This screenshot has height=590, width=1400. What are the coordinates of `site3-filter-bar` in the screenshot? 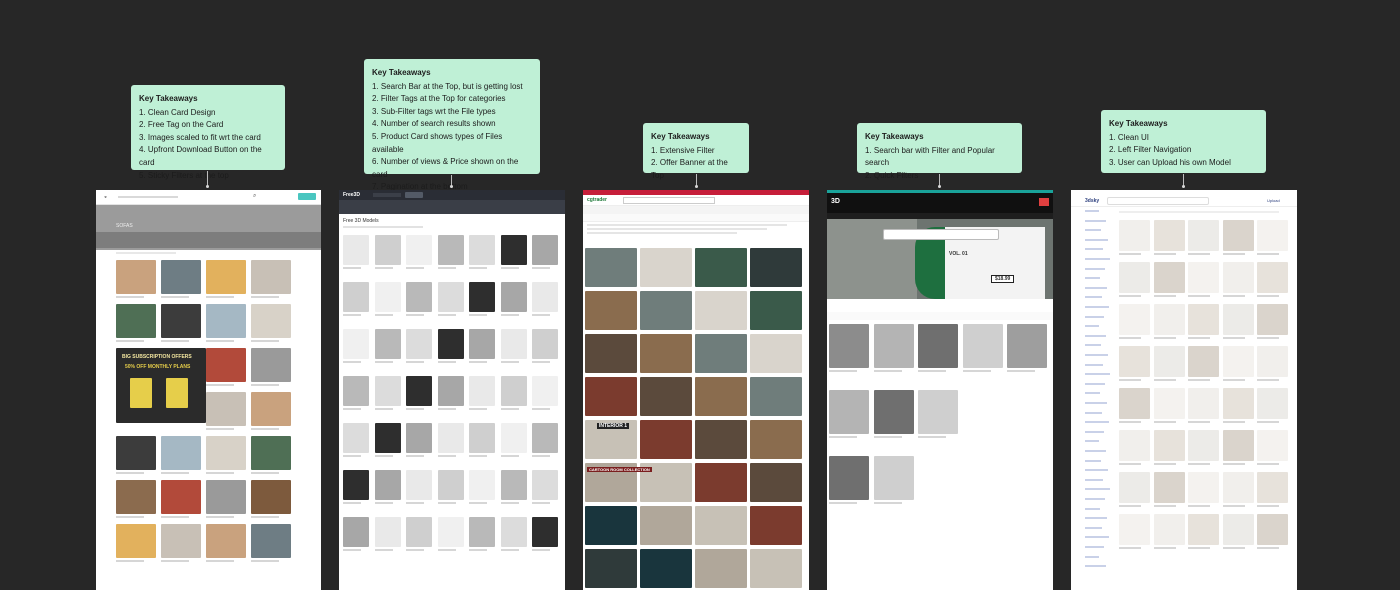 It's located at (696, 218).